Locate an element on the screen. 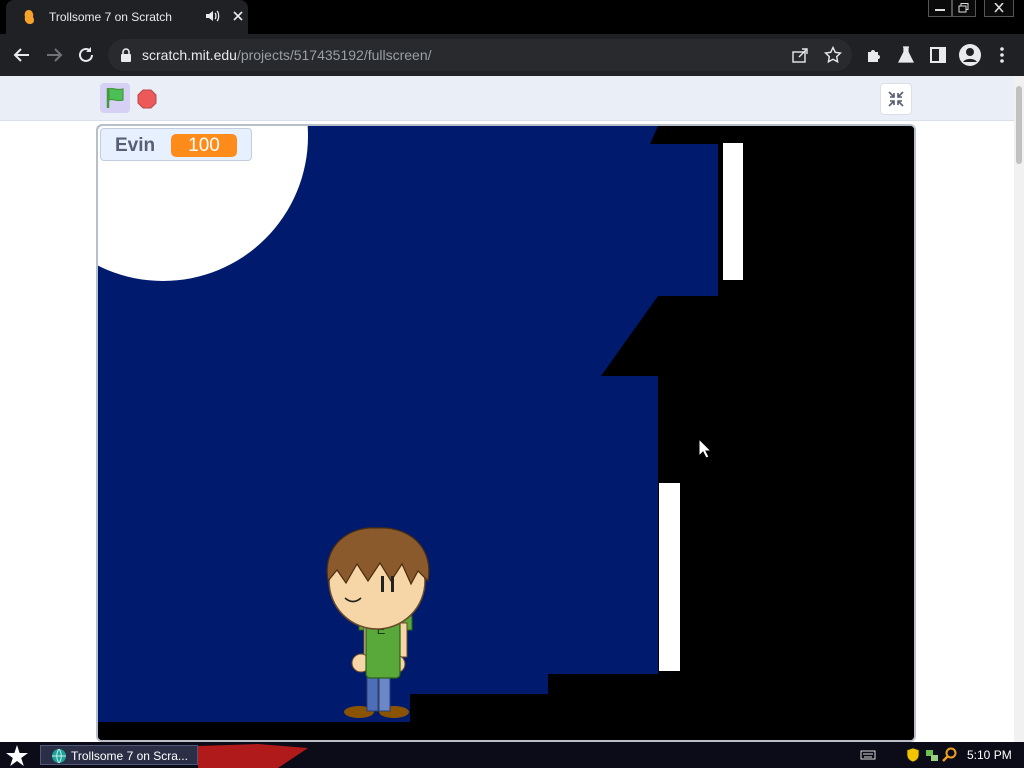  variable-name: Evin is located at coordinates (135, 145).